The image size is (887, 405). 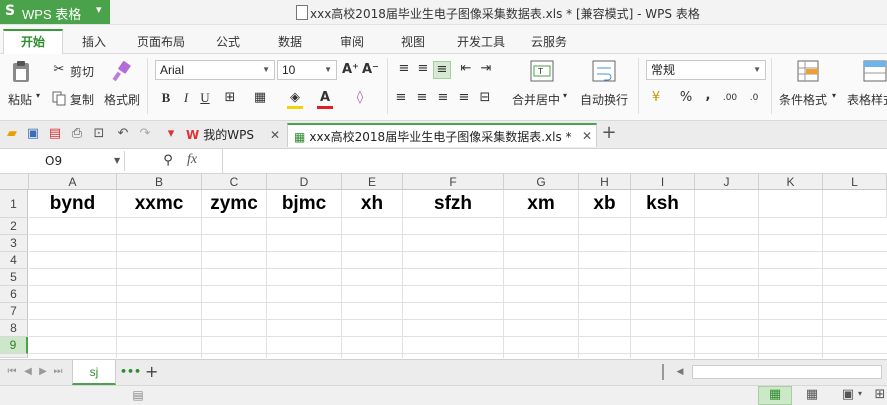 I want to click on last-sheet-icon: ⏭, so click(x=58, y=372).